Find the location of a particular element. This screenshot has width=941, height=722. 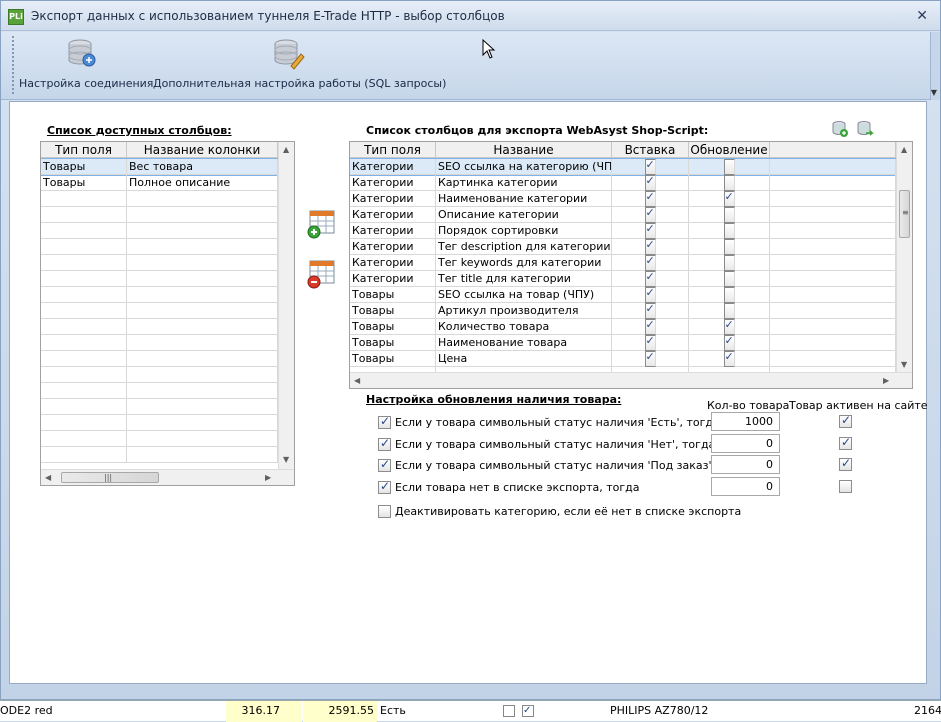

table-row: Категории Картинка категории is located at coordinates (623, 183).